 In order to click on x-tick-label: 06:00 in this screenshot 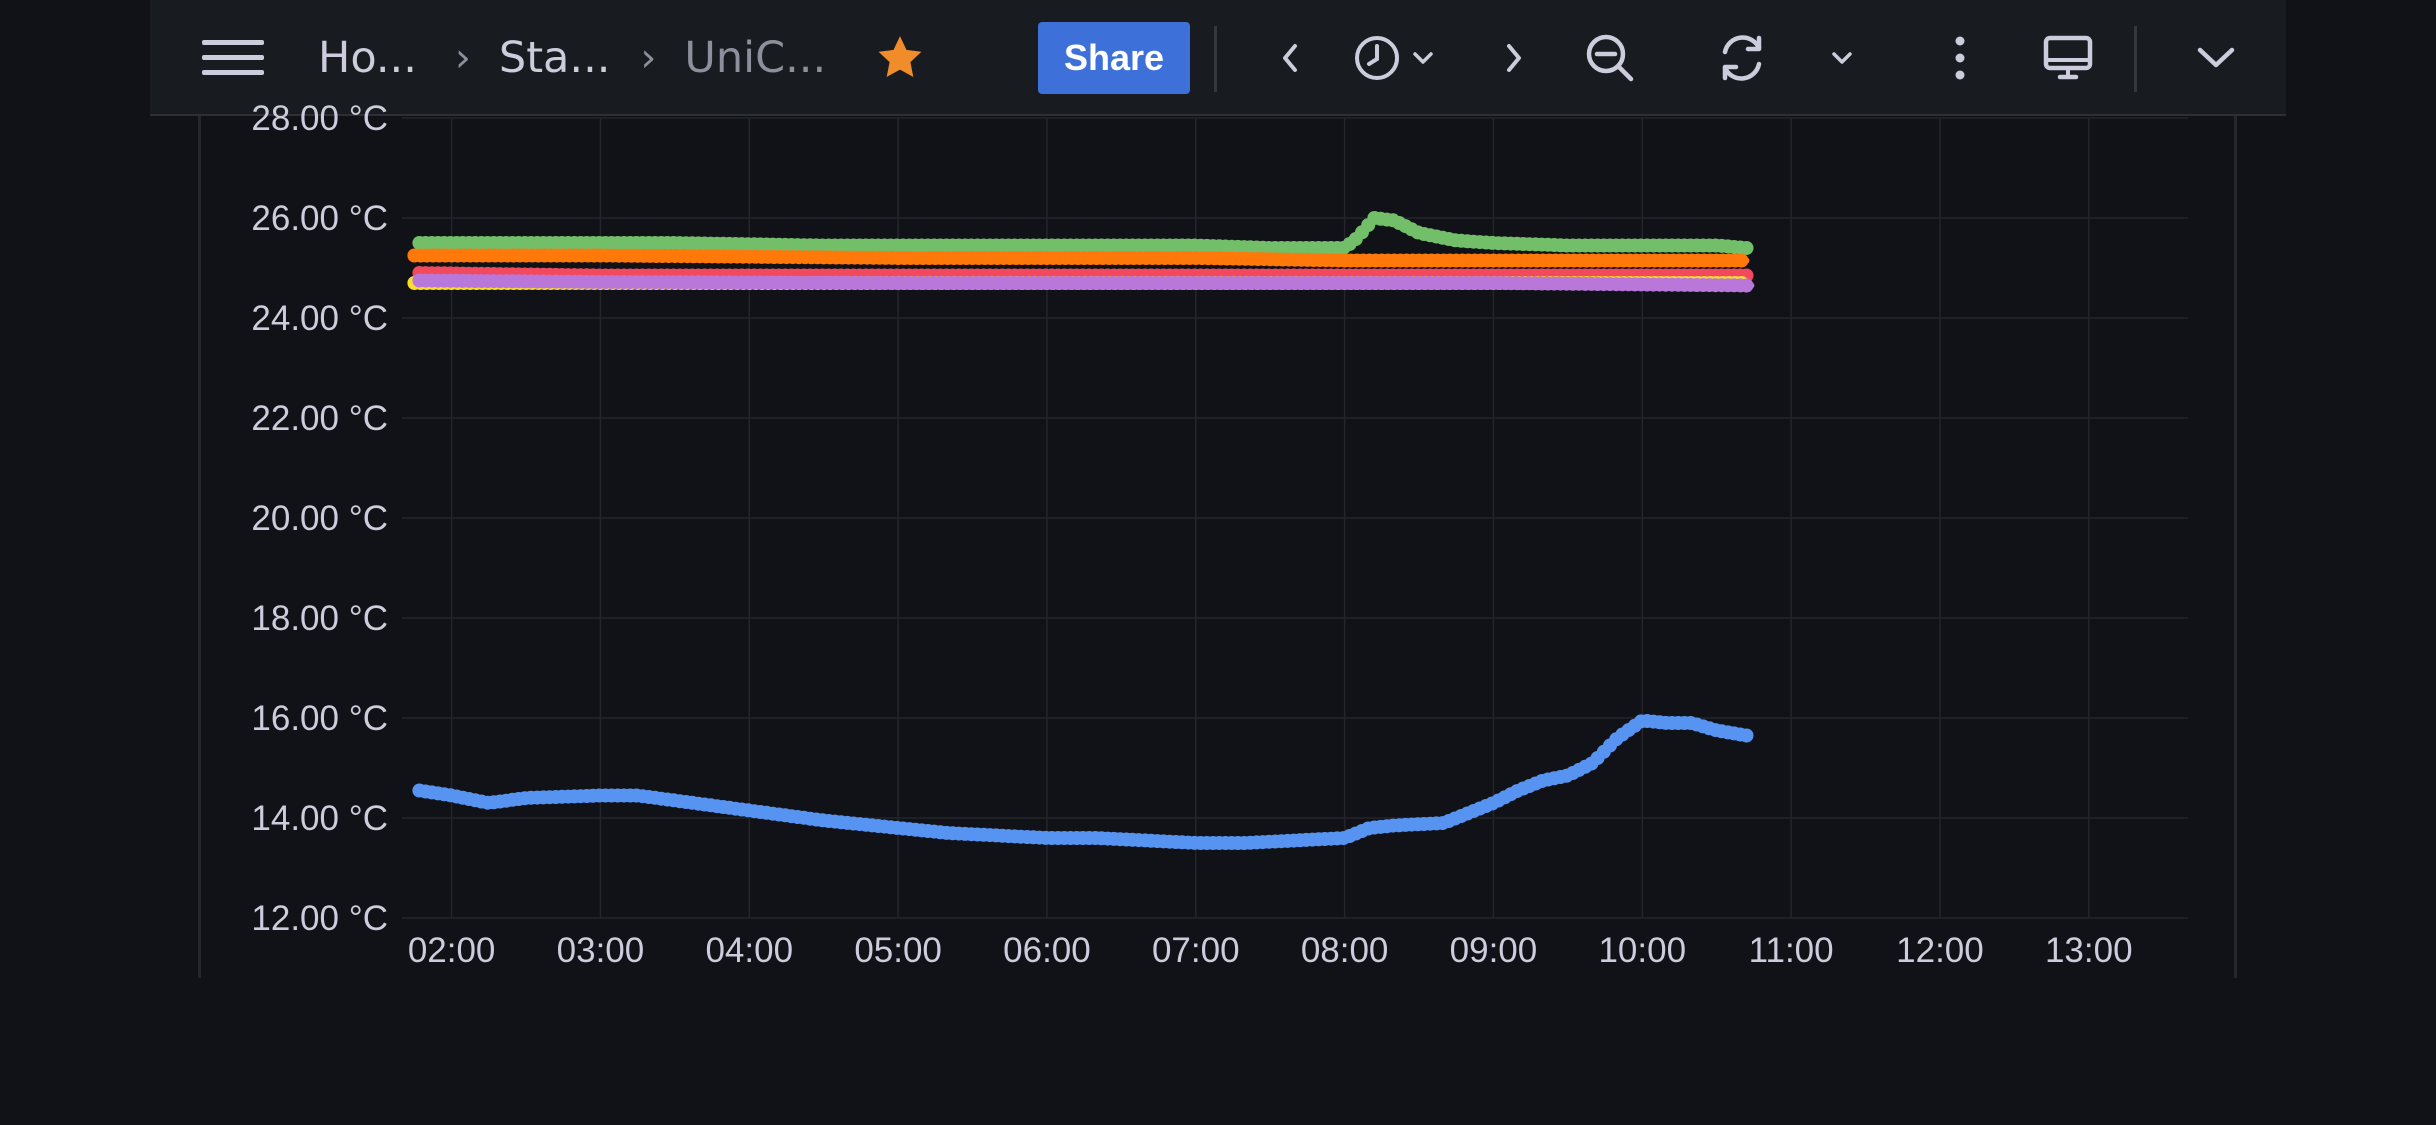, I will do `click(1047, 950)`.